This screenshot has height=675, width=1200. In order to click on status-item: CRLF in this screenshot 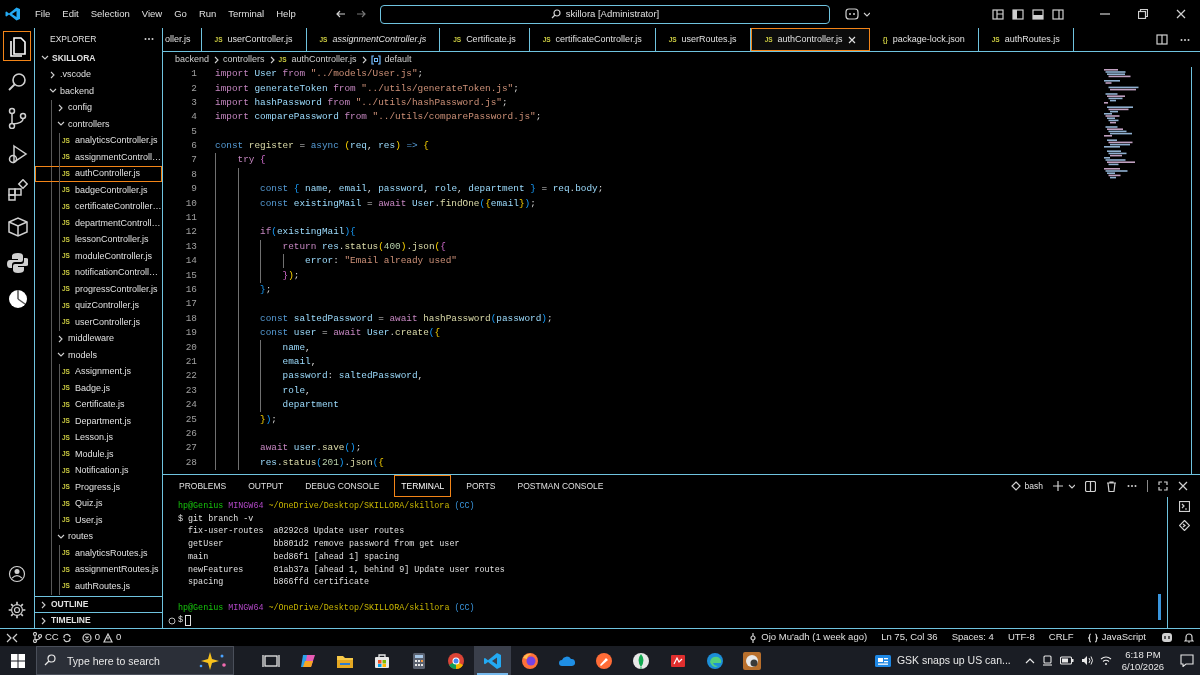, I will do `click(1061, 637)`.